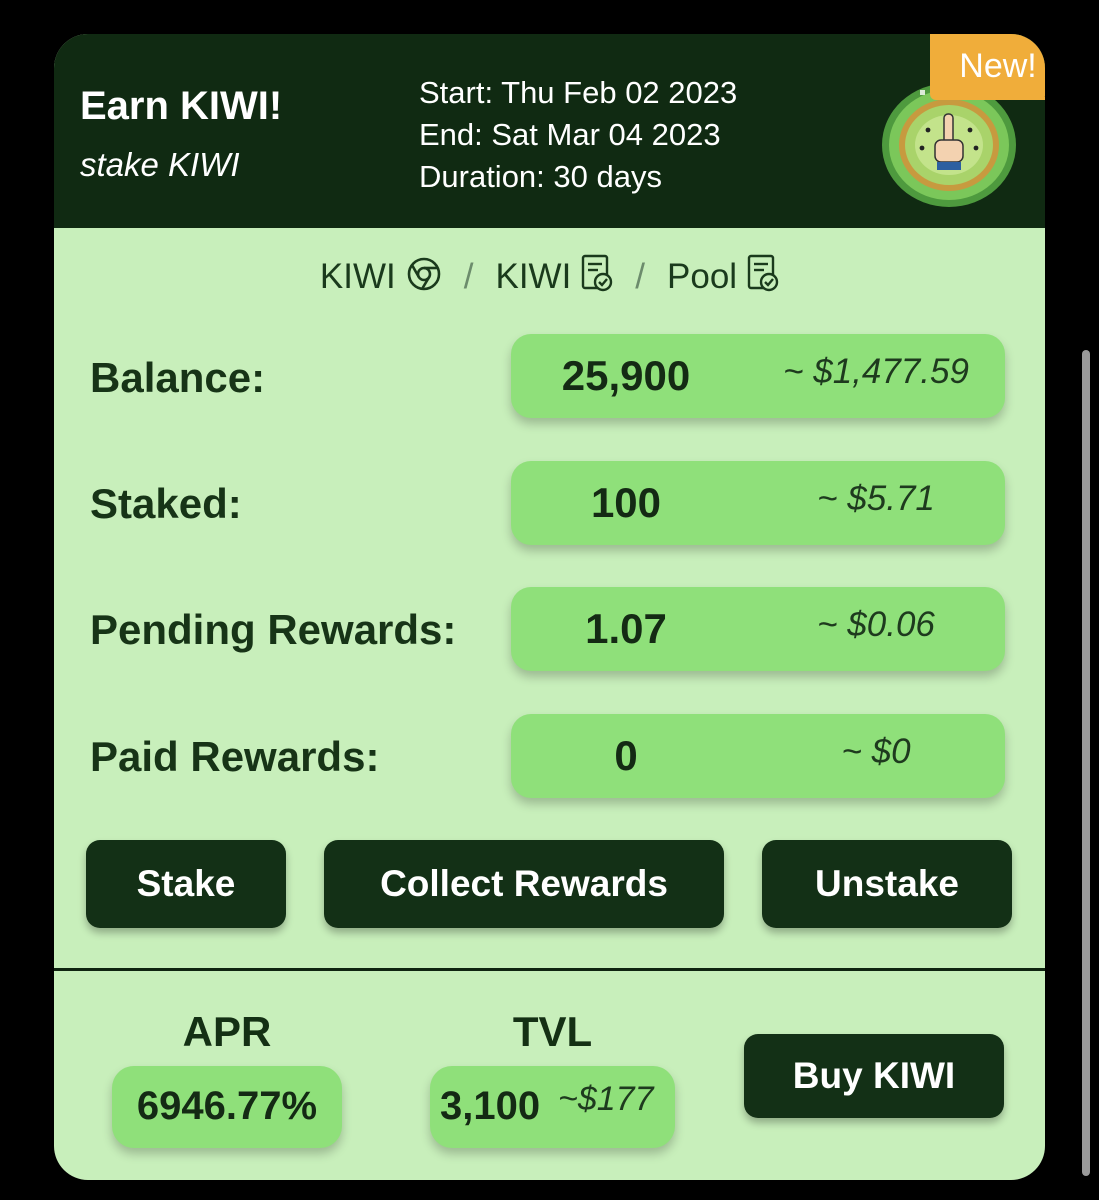 This screenshot has height=1200, width=1099. I want to click on staked-usd: ~ $5.71, so click(876, 498).